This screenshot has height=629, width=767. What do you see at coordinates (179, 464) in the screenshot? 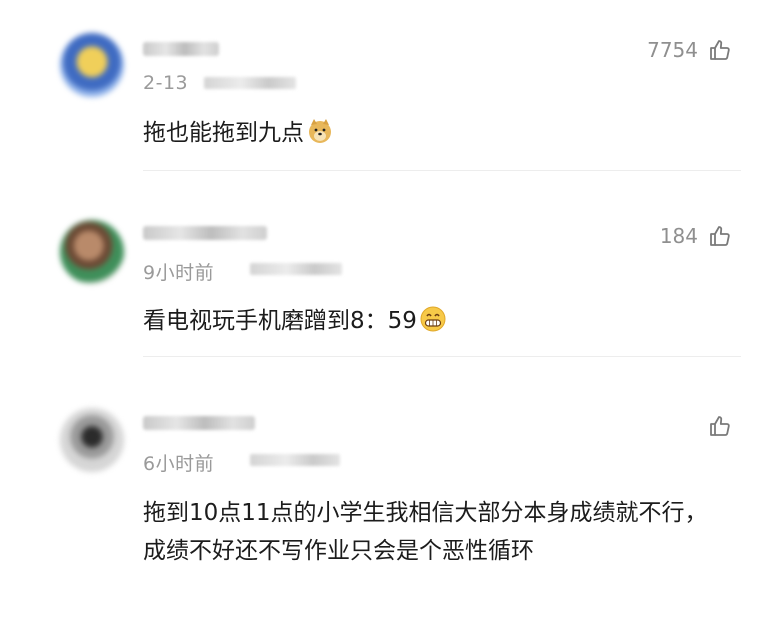
I see `comment-date: 6小时前` at bounding box center [179, 464].